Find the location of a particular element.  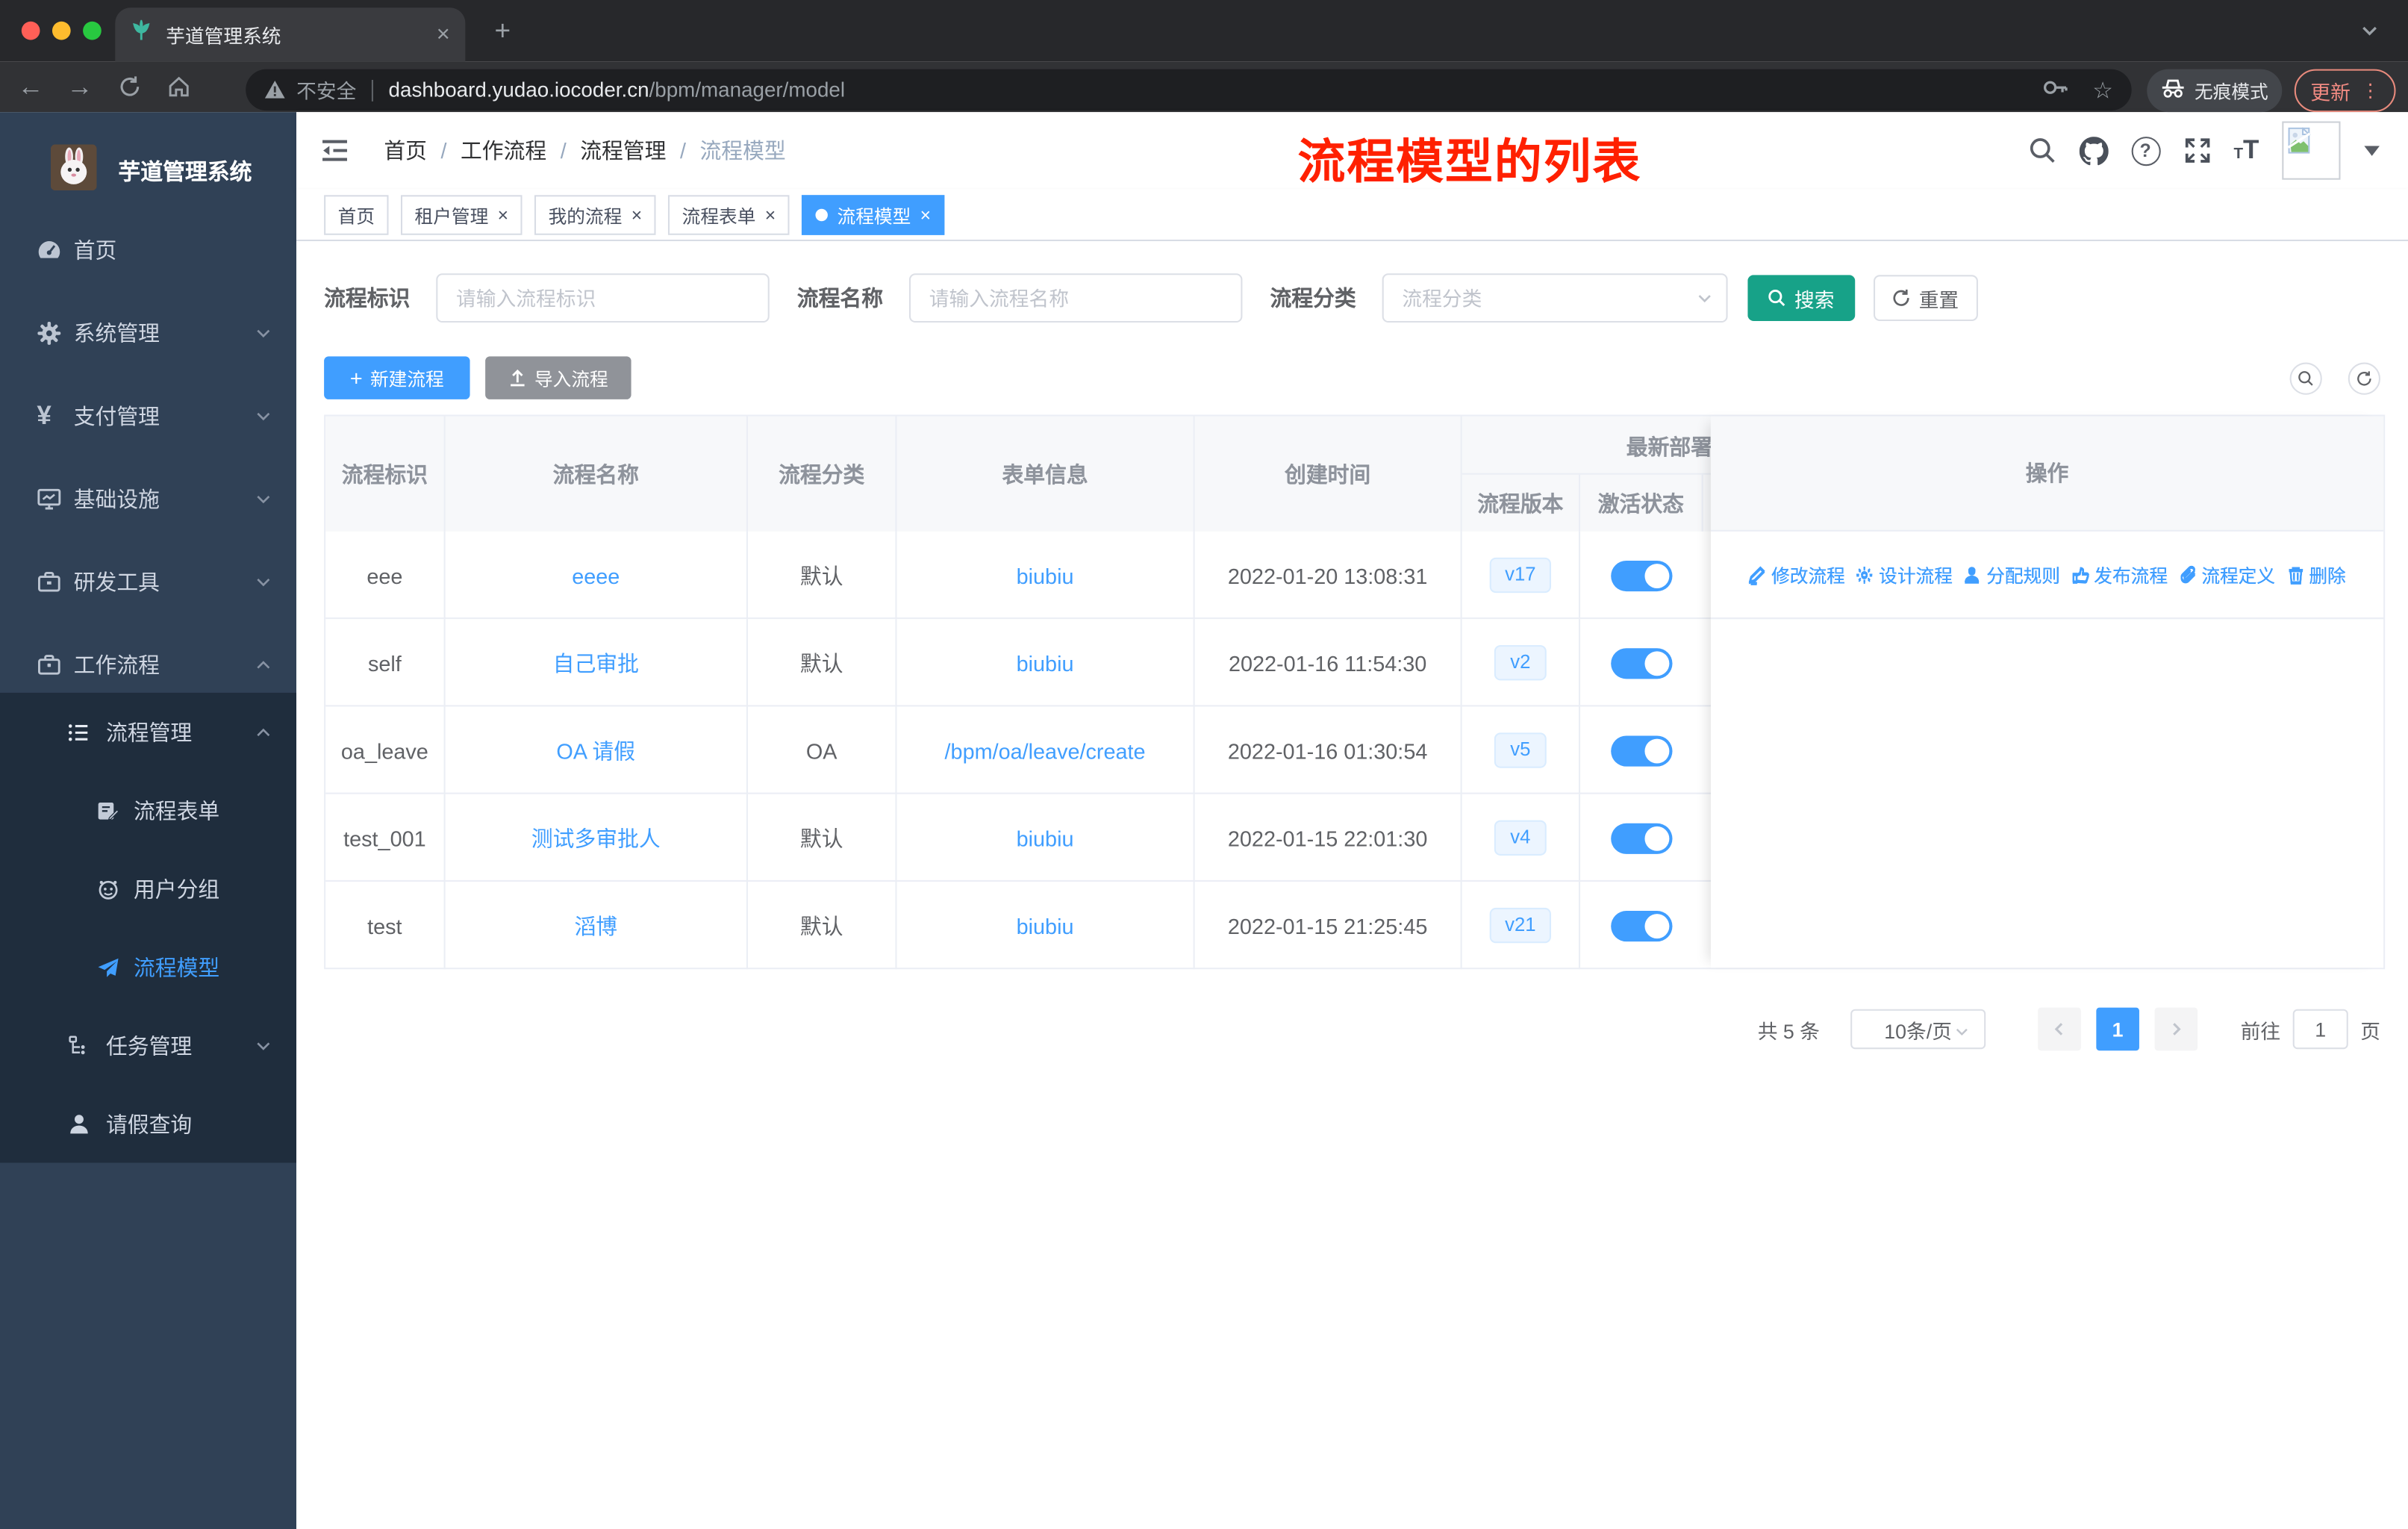

sidebar-item-process-model: 流程模型 is located at coordinates (148, 967).